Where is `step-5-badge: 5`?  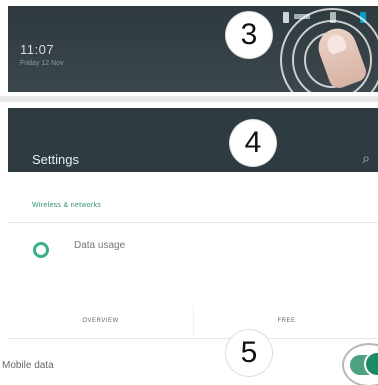 step-5-badge: 5 is located at coordinates (249, 353).